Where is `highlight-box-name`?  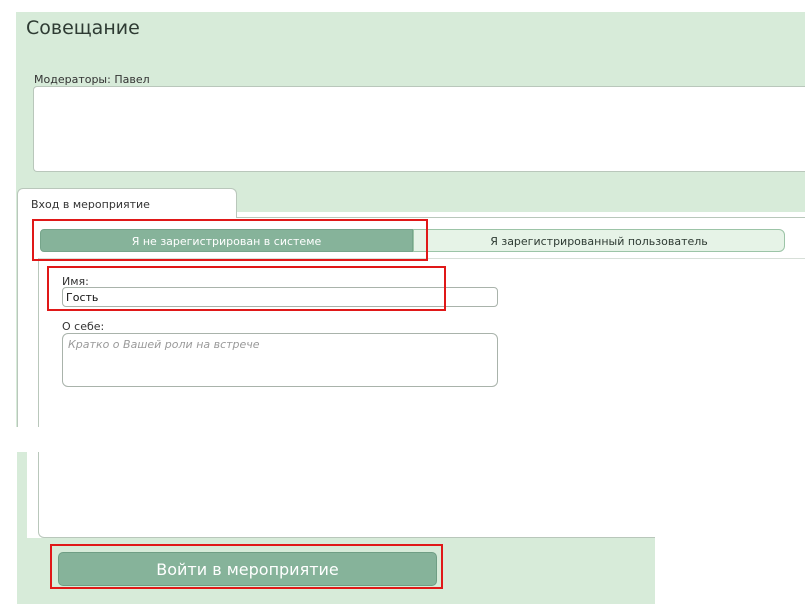
highlight-box-name is located at coordinates (246, 288).